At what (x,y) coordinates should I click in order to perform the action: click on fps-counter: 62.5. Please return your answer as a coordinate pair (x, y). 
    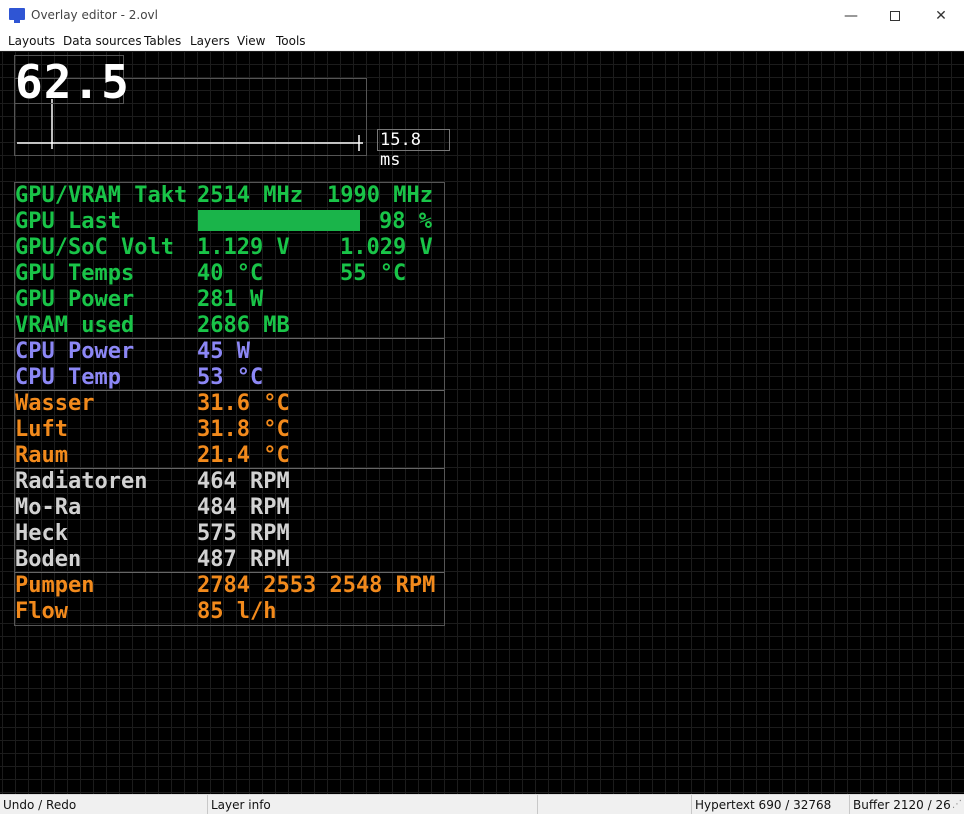
    Looking at the image, I should click on (71, 81).